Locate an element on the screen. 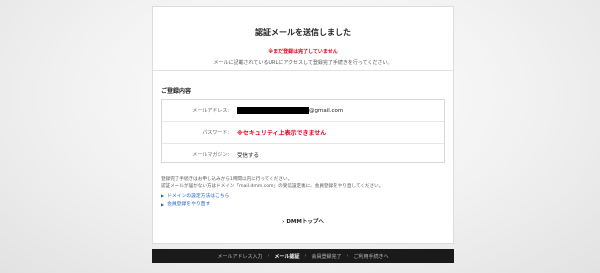 The width and height of the screenshot is (600, 273). help-links: ▶ ドメインの設定方法はこちら ▶ 会員登録をやり直す is located at coordinates (303, 201).